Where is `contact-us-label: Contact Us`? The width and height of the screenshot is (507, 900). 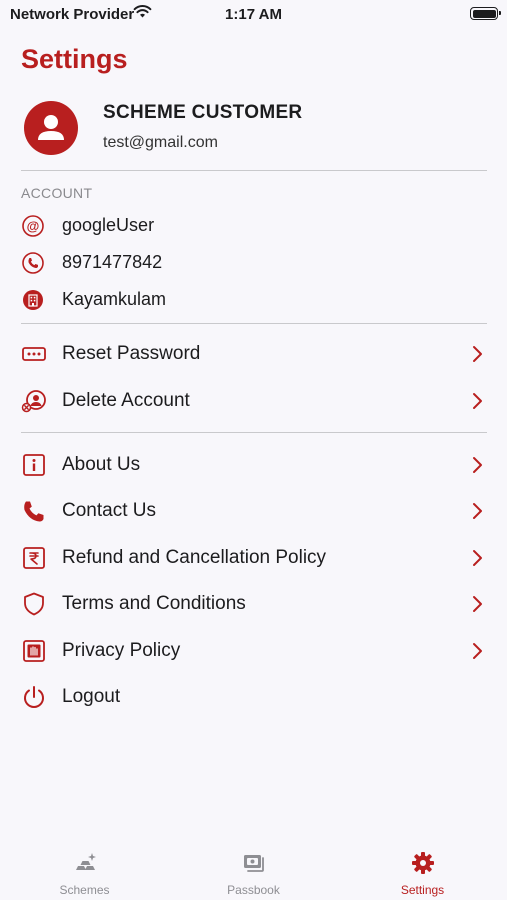 contact-us-label: Contact Us is located at coordinates (109, 510).